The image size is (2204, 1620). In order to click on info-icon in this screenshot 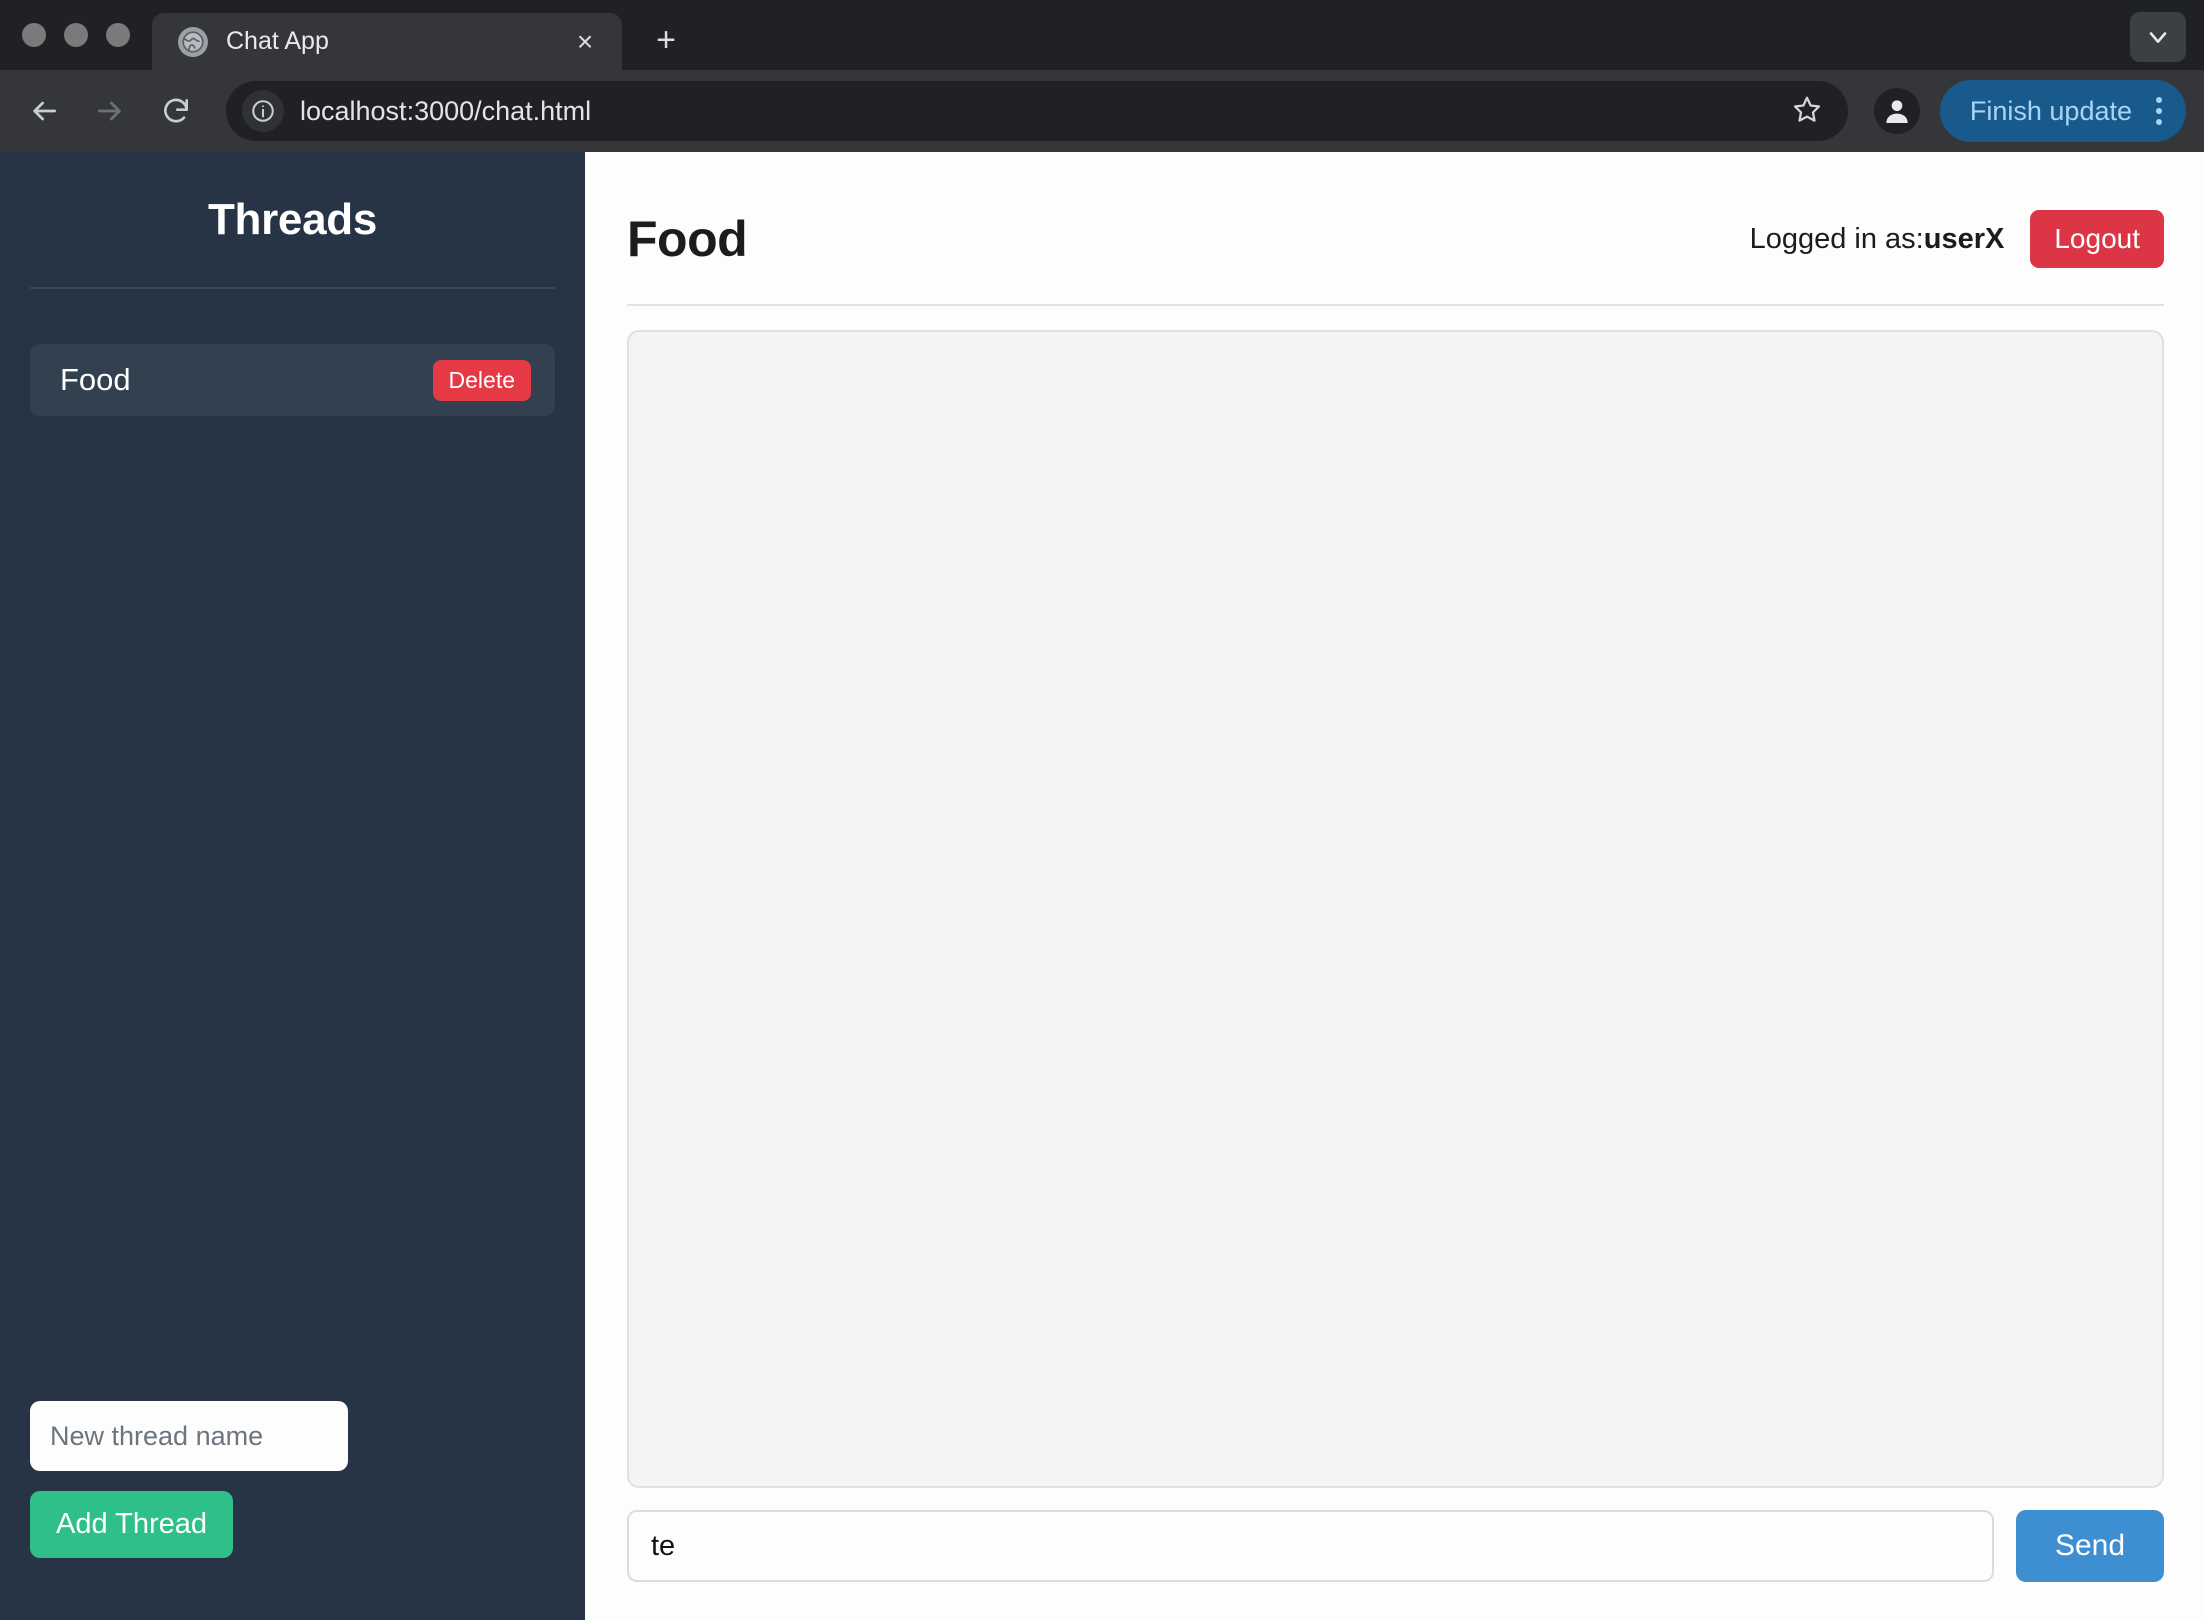, I will do `click(263, 111)`.